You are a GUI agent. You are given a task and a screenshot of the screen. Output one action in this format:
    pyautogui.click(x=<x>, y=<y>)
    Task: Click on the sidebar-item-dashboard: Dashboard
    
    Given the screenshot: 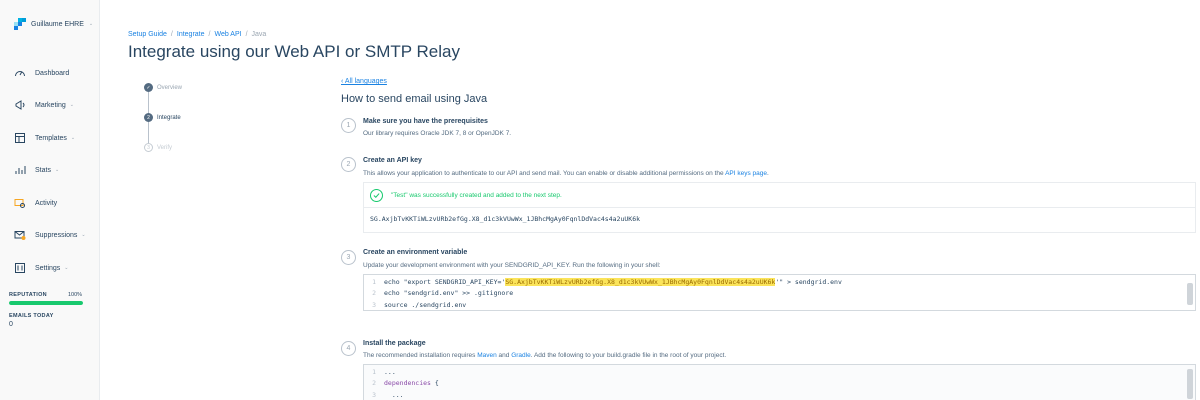 What is the action you would take?
    pyautogui.click(x=41, y=73)
    